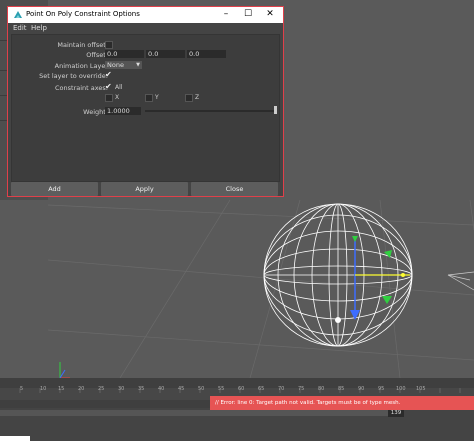 The width and height of the screenshot is (474, 441). Describe the element at coordinates (54, 189) in the screenshot. I see `add-button: Add` at that location.